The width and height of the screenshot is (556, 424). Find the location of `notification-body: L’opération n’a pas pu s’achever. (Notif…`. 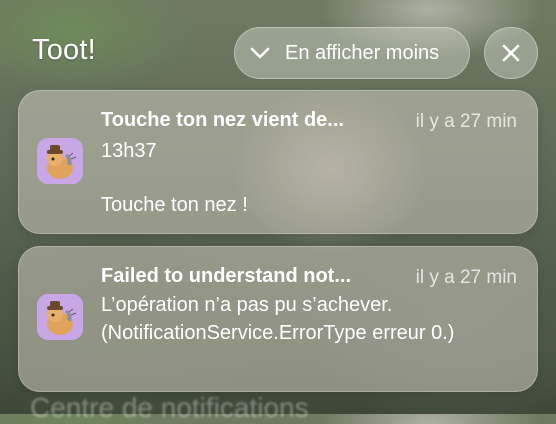

notification-body: L’opération n’a pas pu s’achever. (Notif… is located at coordinates (278, 319).